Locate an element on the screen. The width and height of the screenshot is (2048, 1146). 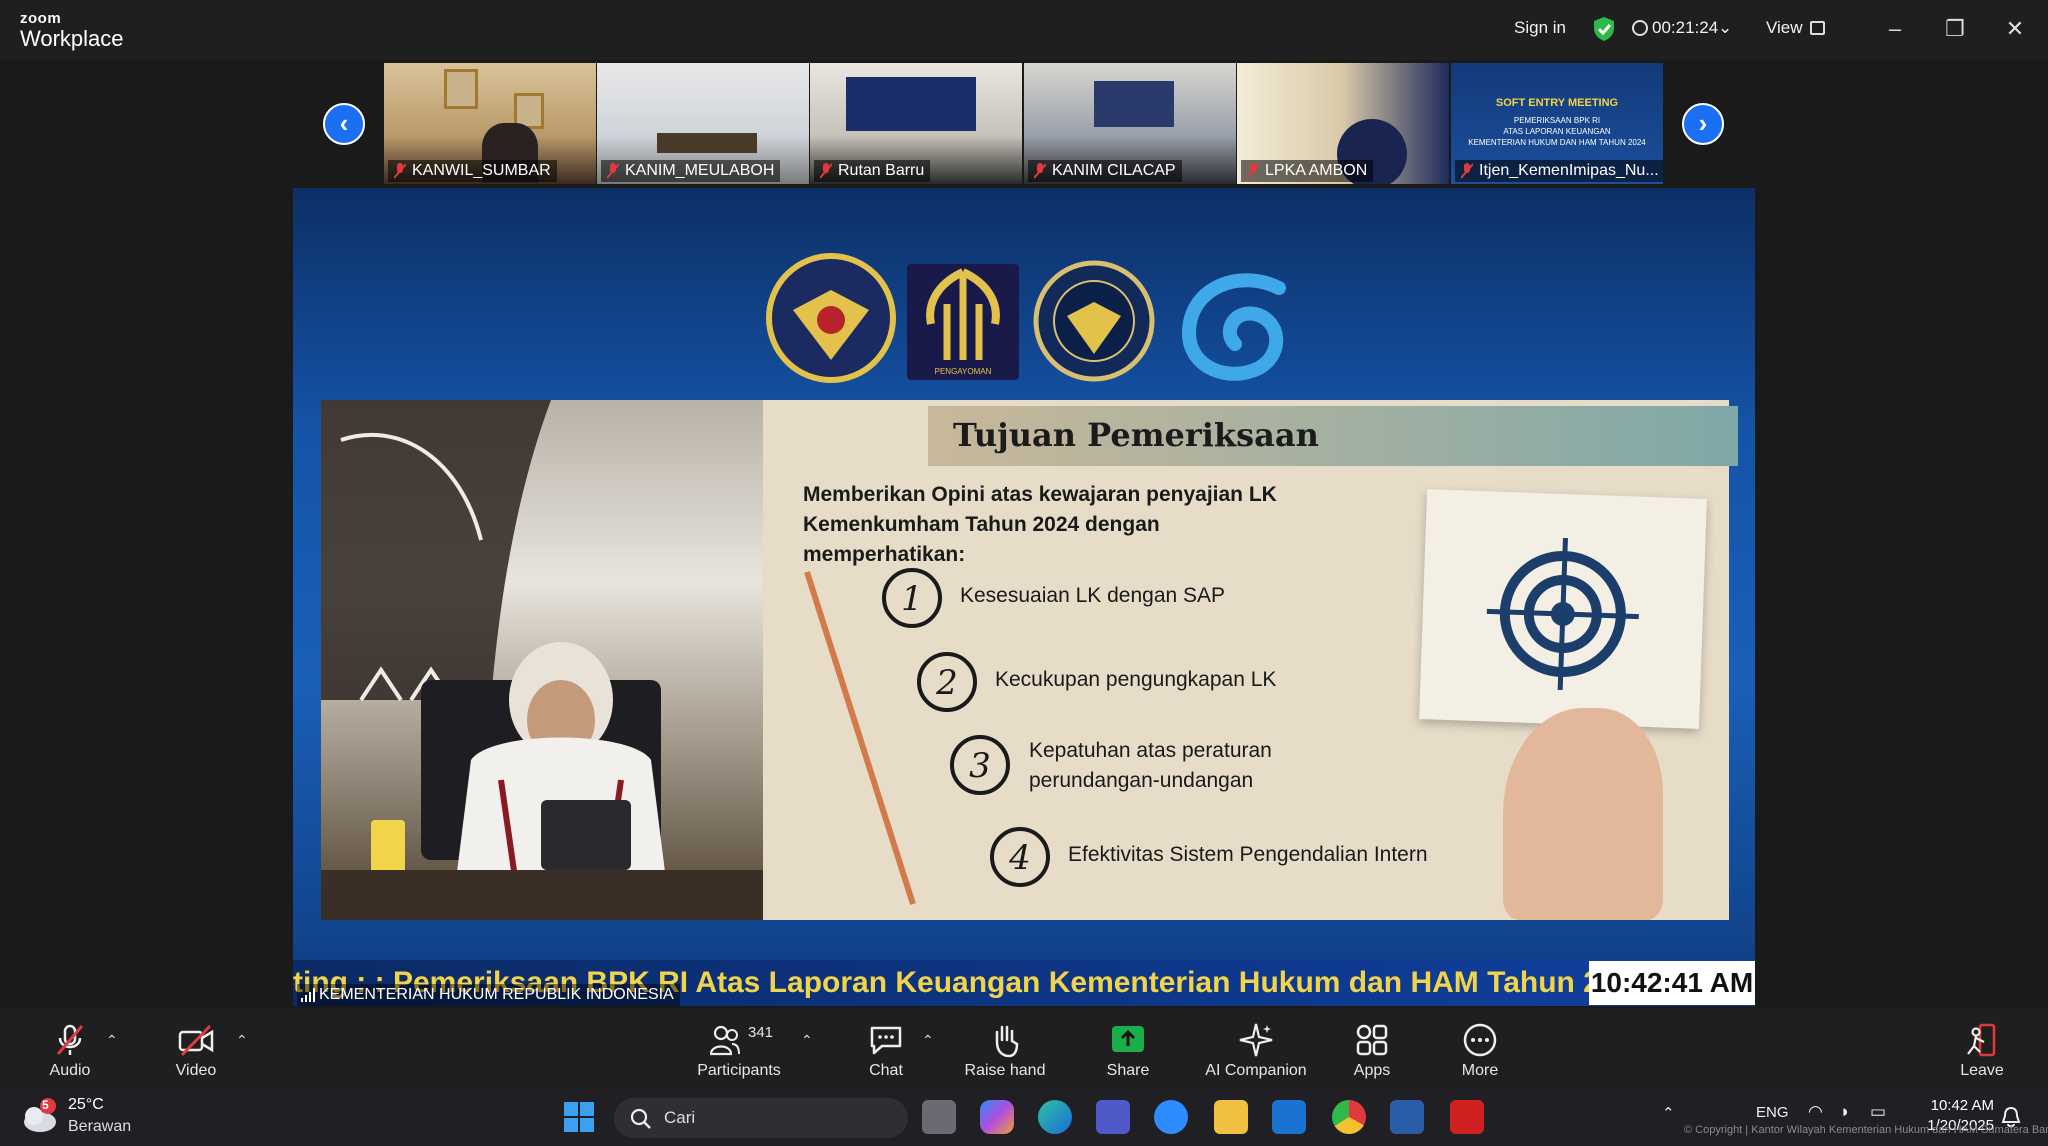
grid-icon is located at coordinates (1817, 28).